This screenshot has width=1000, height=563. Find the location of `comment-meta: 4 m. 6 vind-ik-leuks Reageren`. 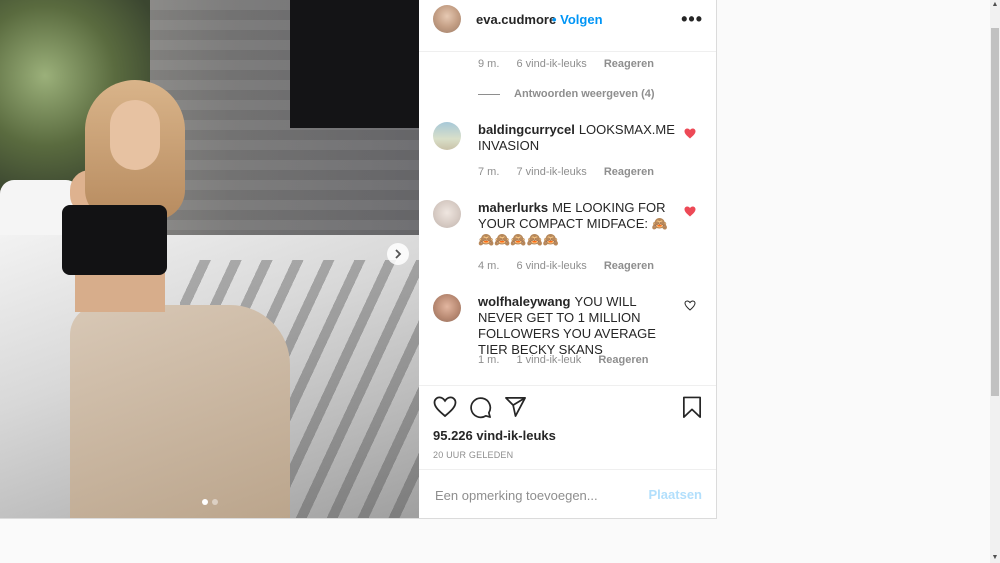

comment-meta: 4 m. 6 vind-ik-leuks Reageren is located at coordinates (573, 266).